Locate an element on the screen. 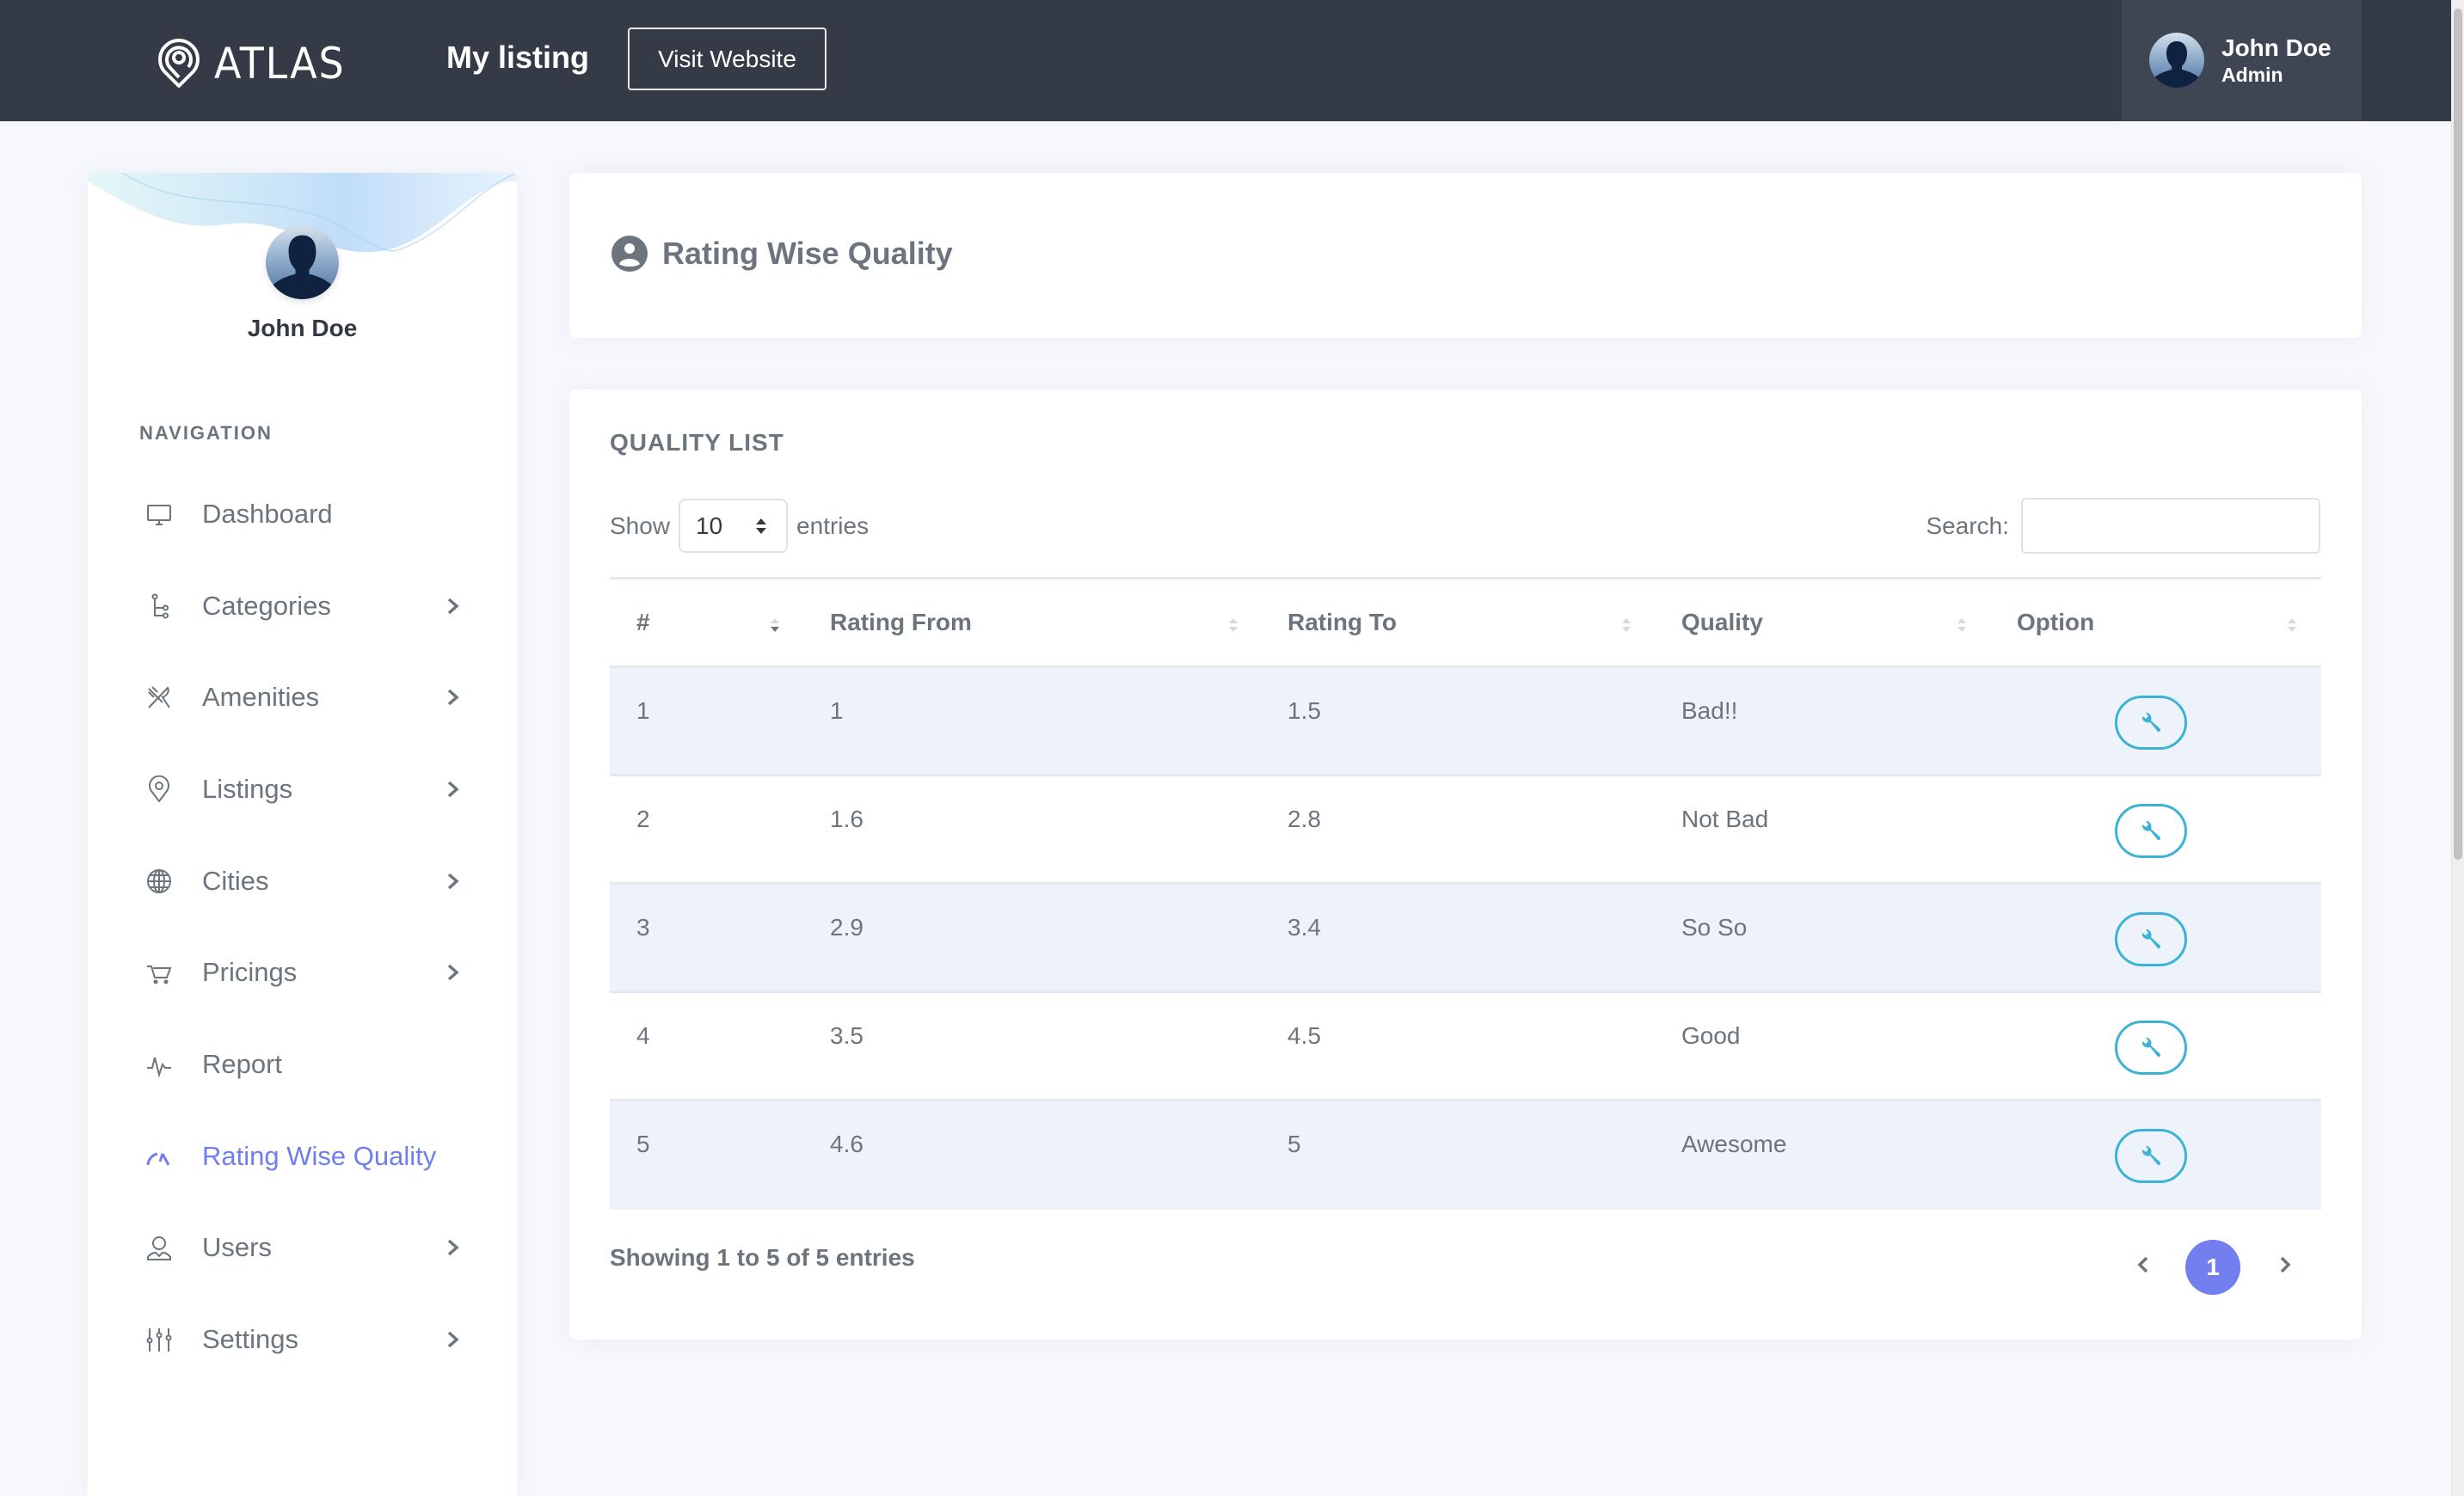  hierarchy-icon is located at coordinates (159, 606).